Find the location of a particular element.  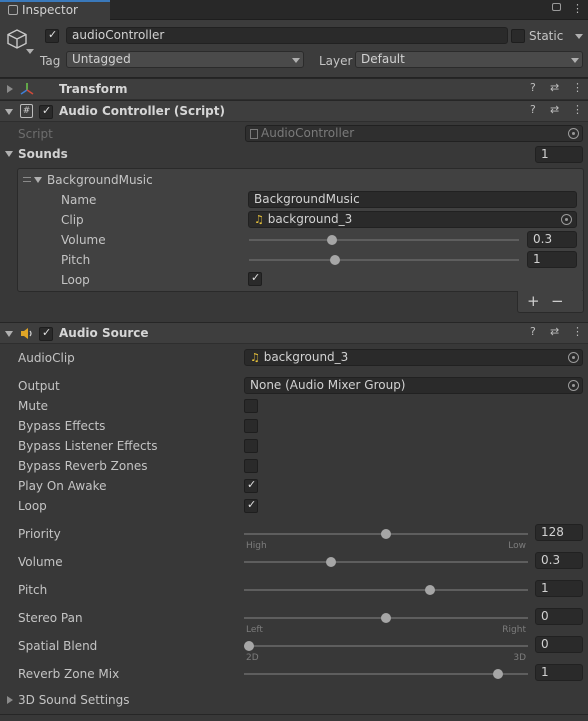

slider-max-caption: Low is located at coordinates (517, 546).